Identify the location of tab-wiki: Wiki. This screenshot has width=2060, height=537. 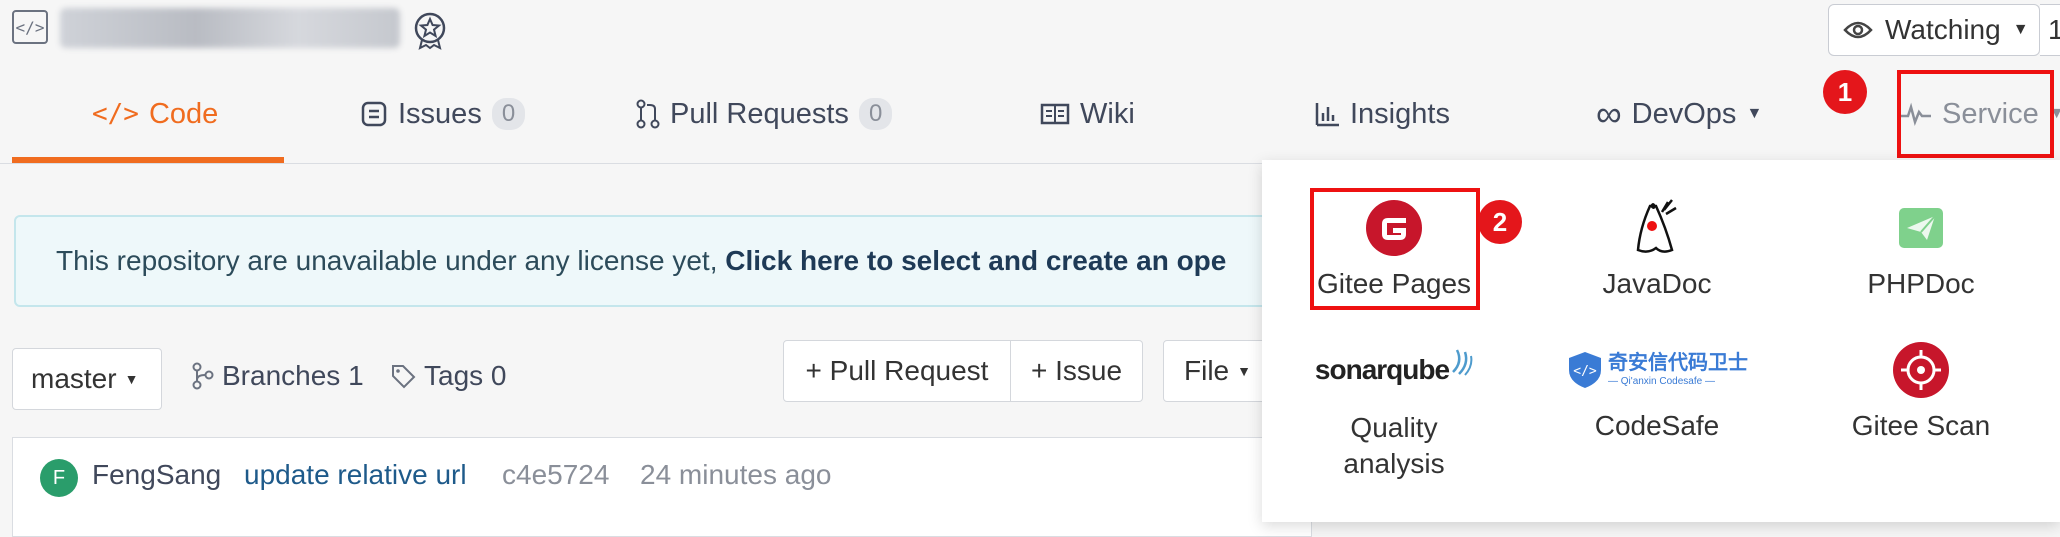
(1087, 114).